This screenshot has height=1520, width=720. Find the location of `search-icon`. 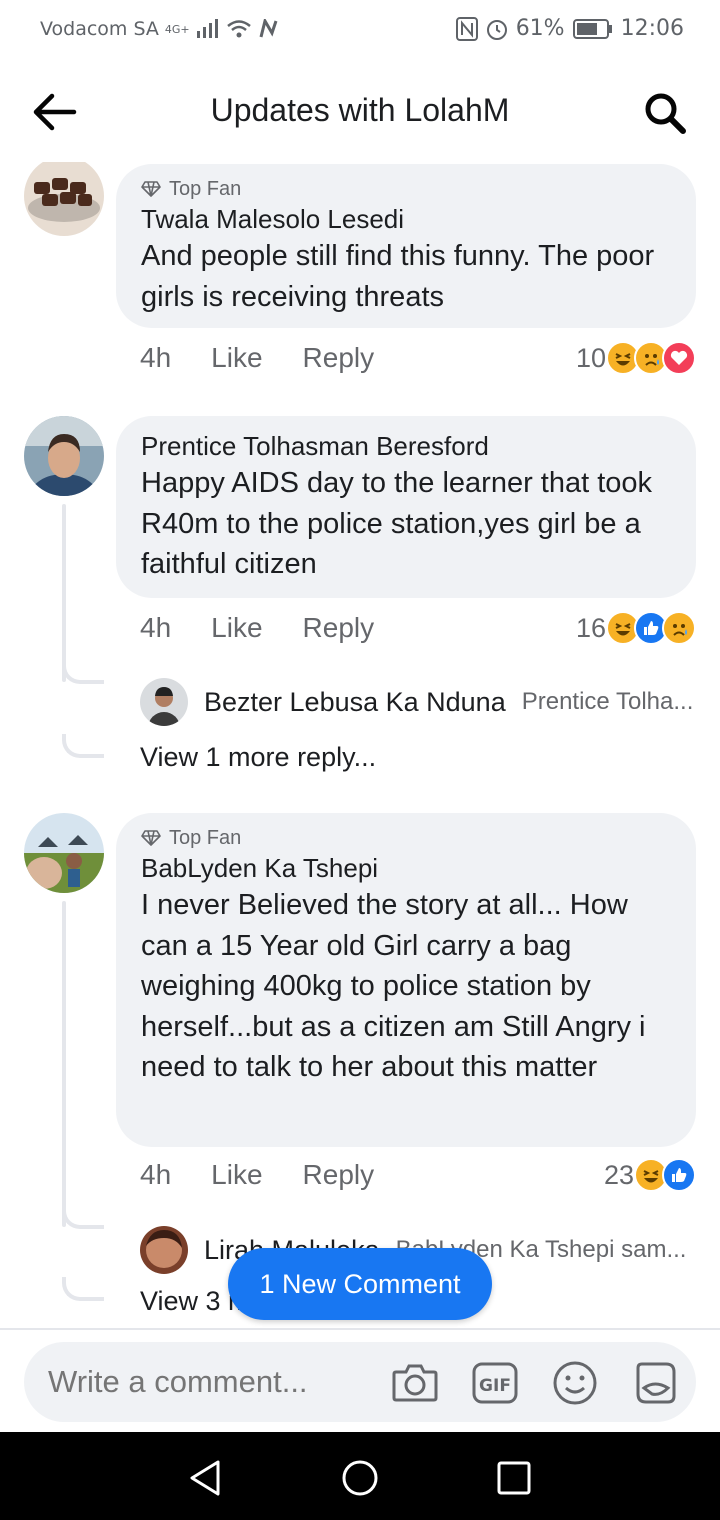

search-icon is located at coordinates (665, 113).